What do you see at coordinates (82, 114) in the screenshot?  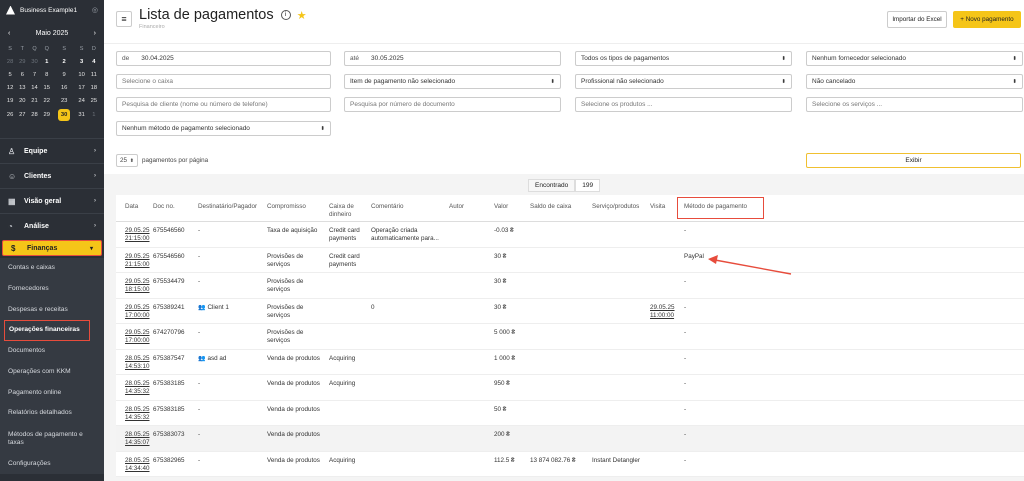 I see `calendar-day: 31` at bounding box center [82, 114].